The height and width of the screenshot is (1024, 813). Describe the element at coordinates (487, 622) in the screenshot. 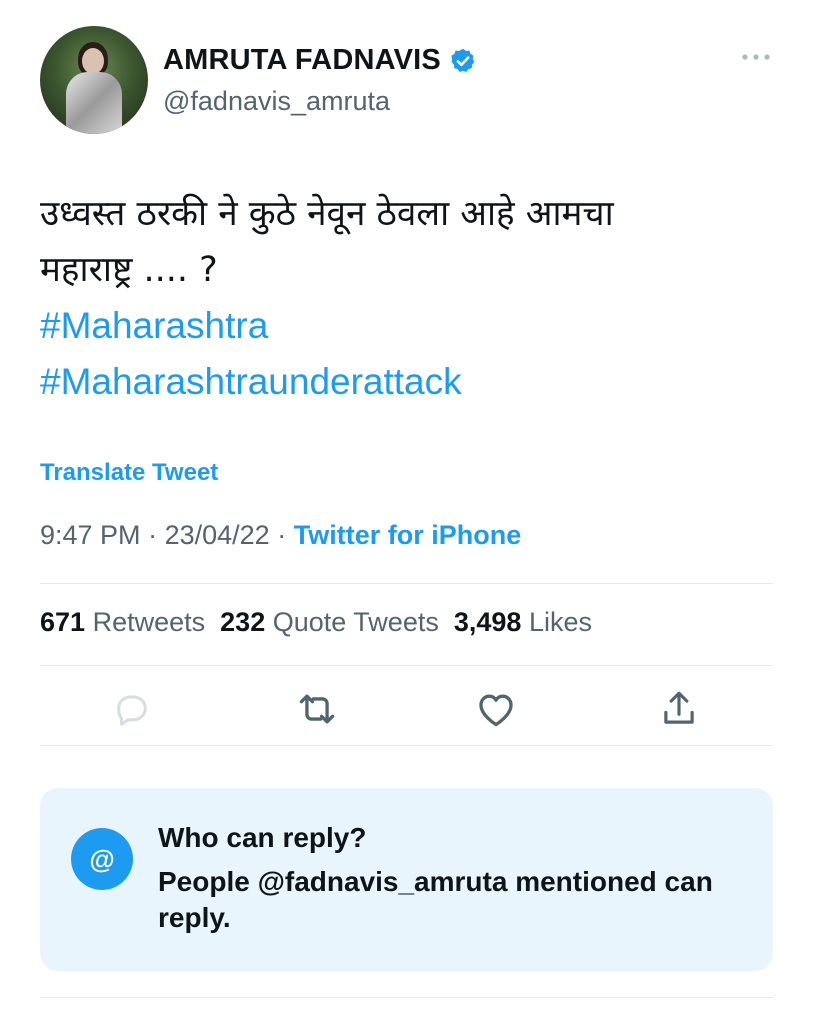

I see `likes-count: 3,498` at that location.